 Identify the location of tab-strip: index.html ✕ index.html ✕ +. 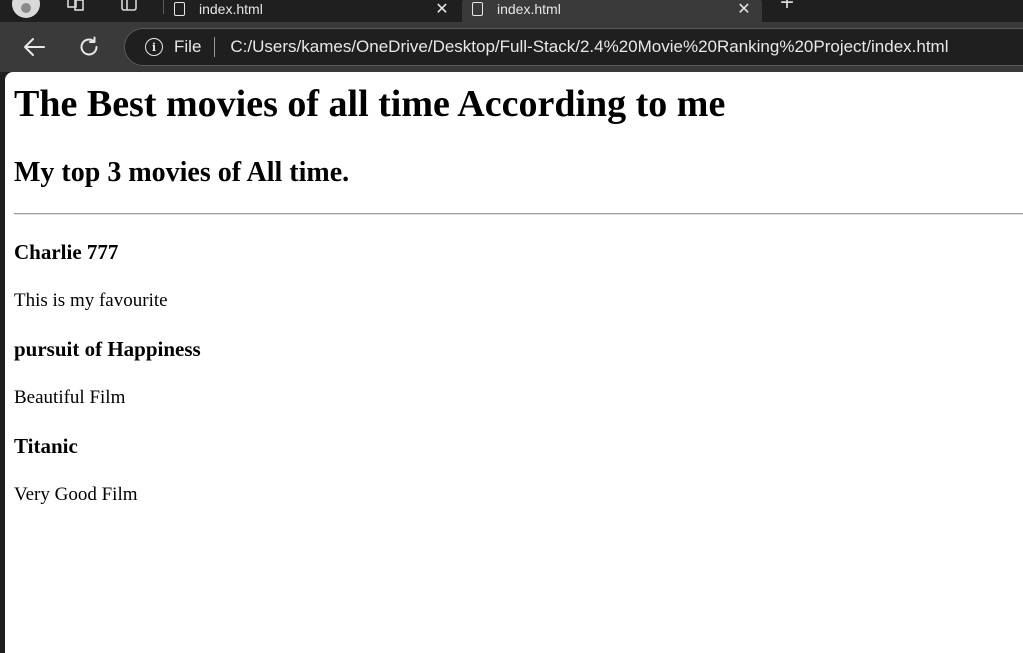
(511, 11).